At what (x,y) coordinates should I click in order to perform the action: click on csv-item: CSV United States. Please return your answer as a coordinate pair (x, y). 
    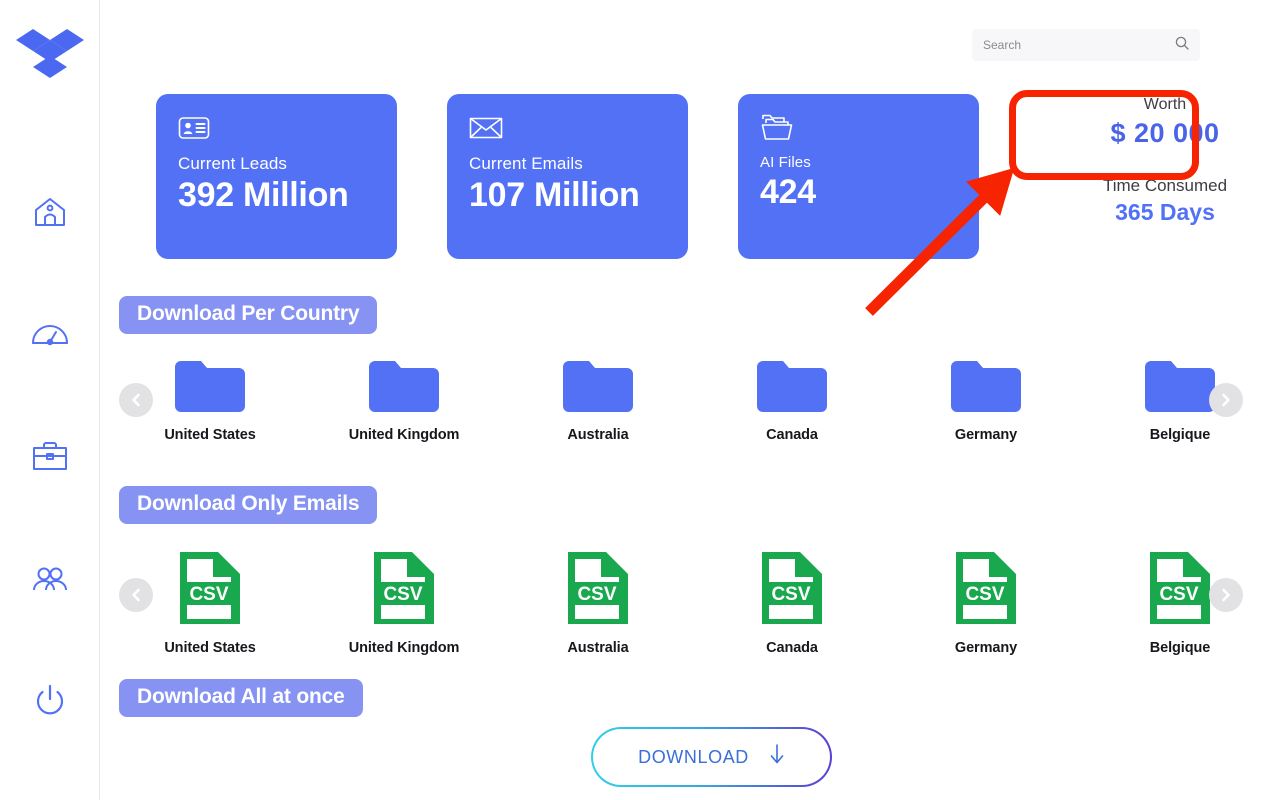
    Looking at the image, I should click on (210, 603).